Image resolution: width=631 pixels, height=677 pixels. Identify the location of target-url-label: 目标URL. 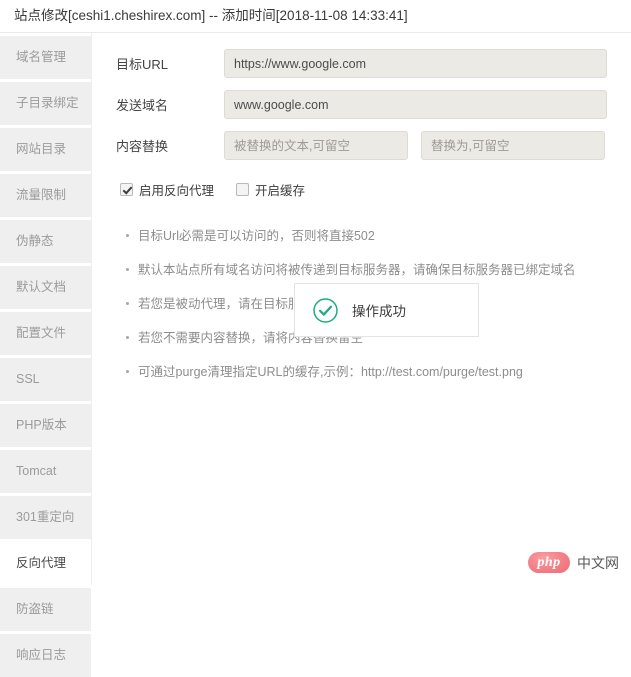
(142, 64).